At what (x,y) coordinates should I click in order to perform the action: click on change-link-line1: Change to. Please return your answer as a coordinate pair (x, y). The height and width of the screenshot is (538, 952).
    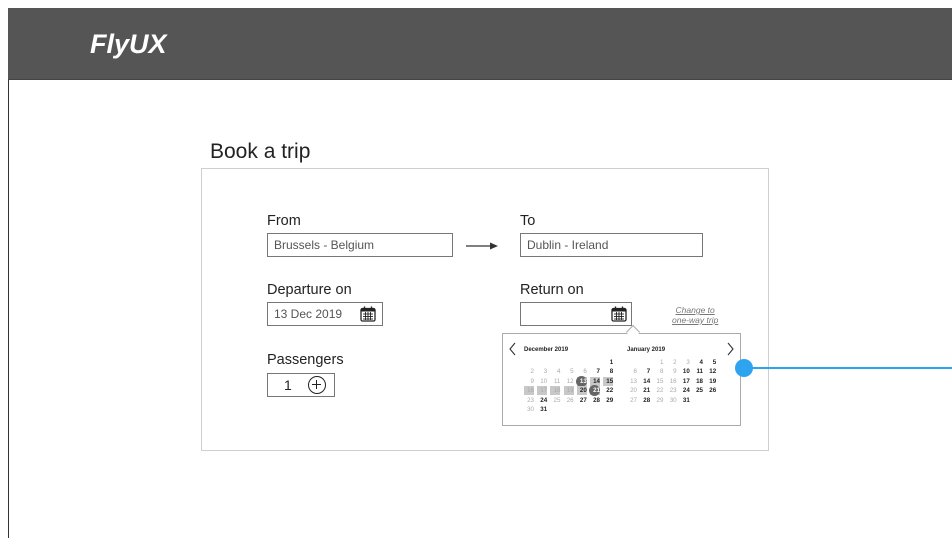
    Looking at the image, I should click on (695, 310).